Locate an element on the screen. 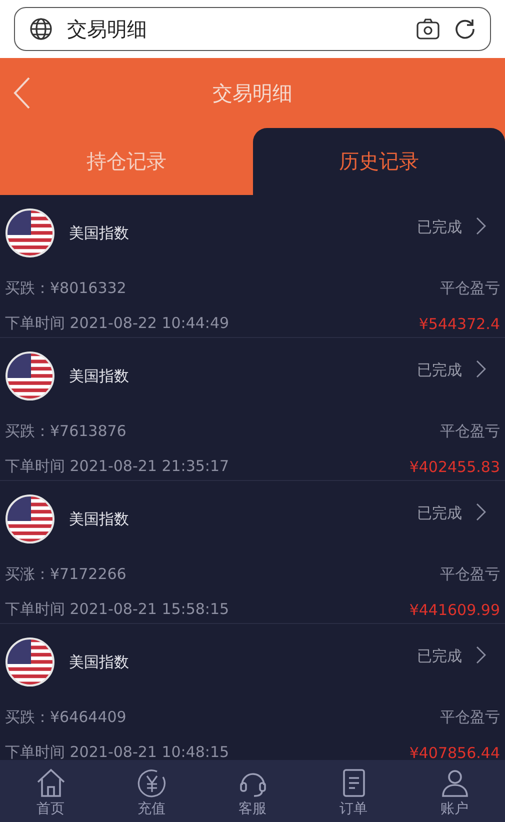 The width and height of the screenshot is (505, 822). trade-amount: 买涨：¥7172266 is located at coordinates (65, 574).